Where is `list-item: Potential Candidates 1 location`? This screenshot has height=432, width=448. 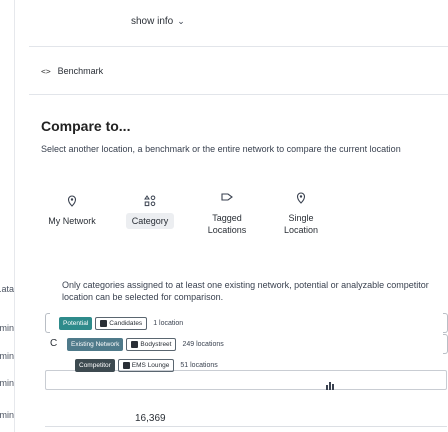
list-item: Potential Candidates 1 location is located at coordinates (121, 323).